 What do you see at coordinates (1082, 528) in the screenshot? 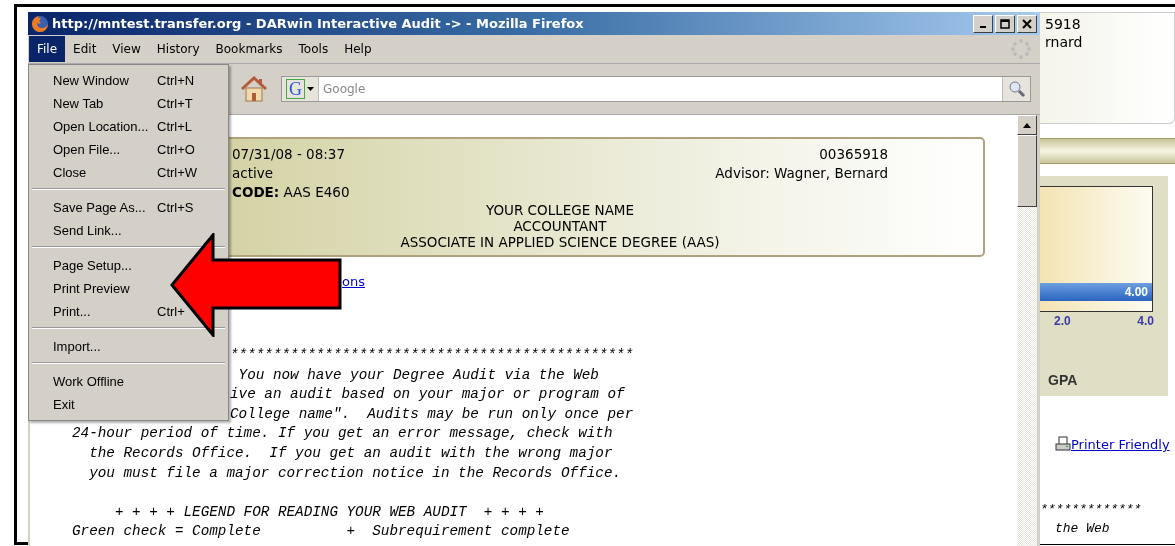
I see `audit-text-line: the Web` at bounding box center [1082, 528].